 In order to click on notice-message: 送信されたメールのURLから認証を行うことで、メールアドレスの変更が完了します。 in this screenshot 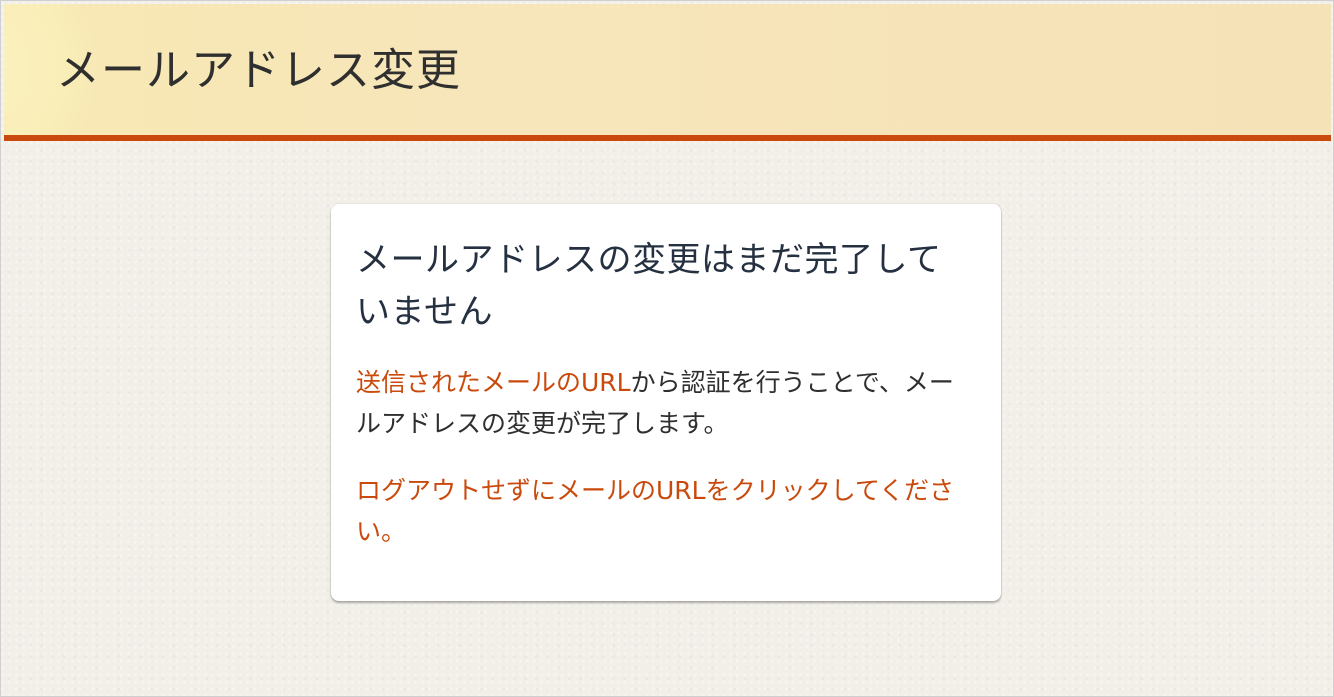, I will do `click(665, 403)`.